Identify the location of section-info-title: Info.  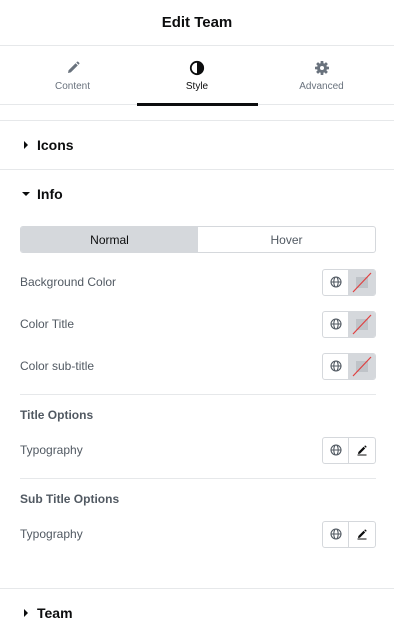
(50, 194).